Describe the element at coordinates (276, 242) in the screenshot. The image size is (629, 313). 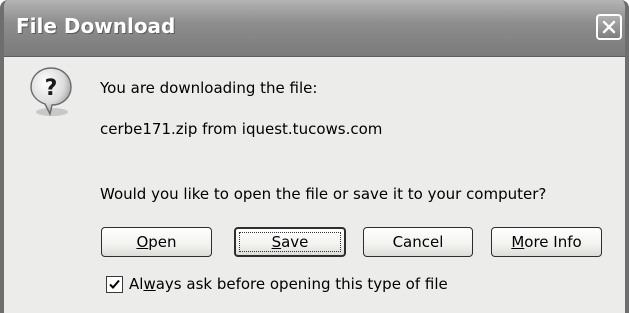
I see `save-access-key: S` at that location.